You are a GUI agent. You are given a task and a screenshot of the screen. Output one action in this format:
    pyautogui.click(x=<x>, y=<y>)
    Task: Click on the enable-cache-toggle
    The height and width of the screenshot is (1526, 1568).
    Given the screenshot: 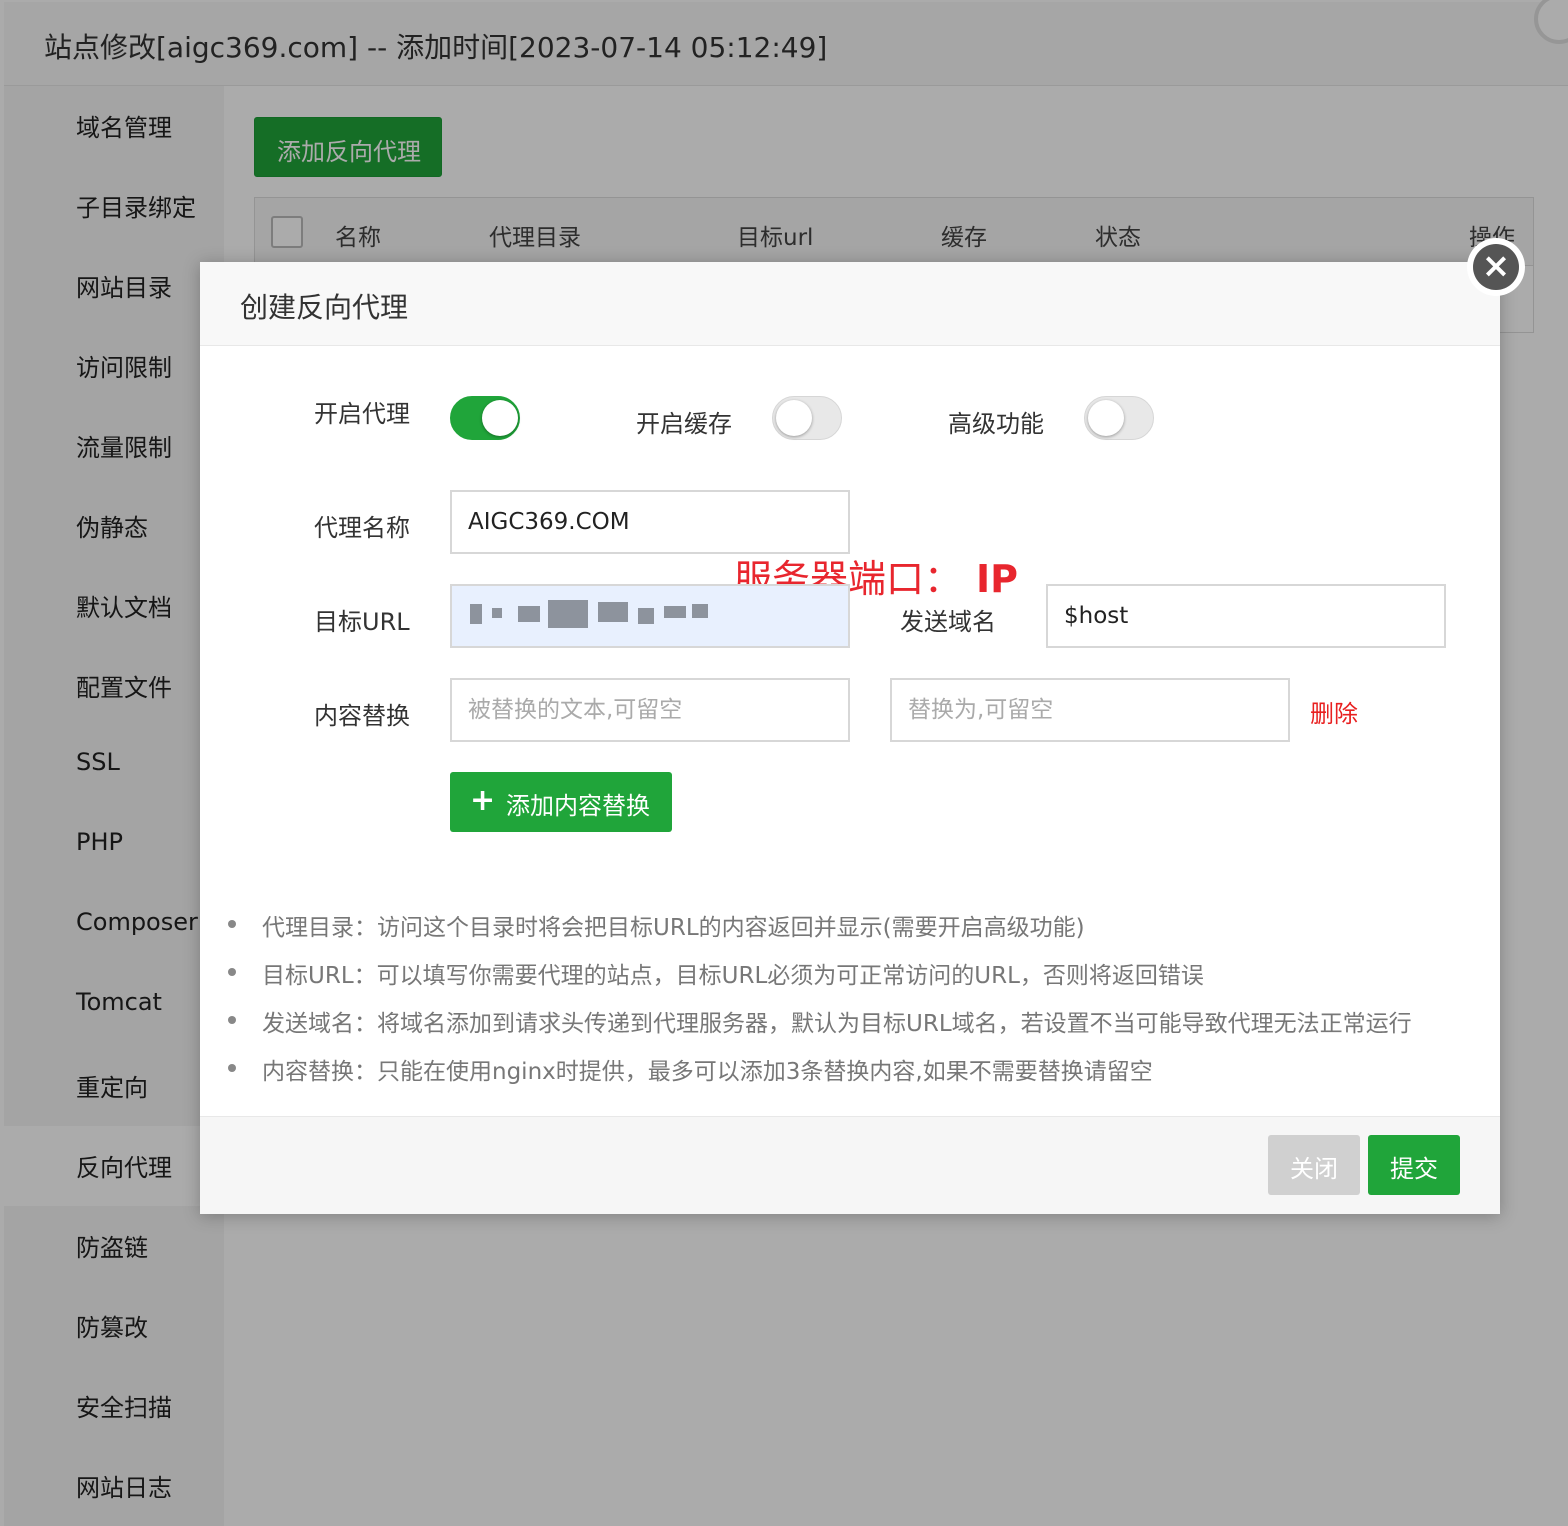 What is the action you would take?
    pyautogui.click(x=807, y=418)
    